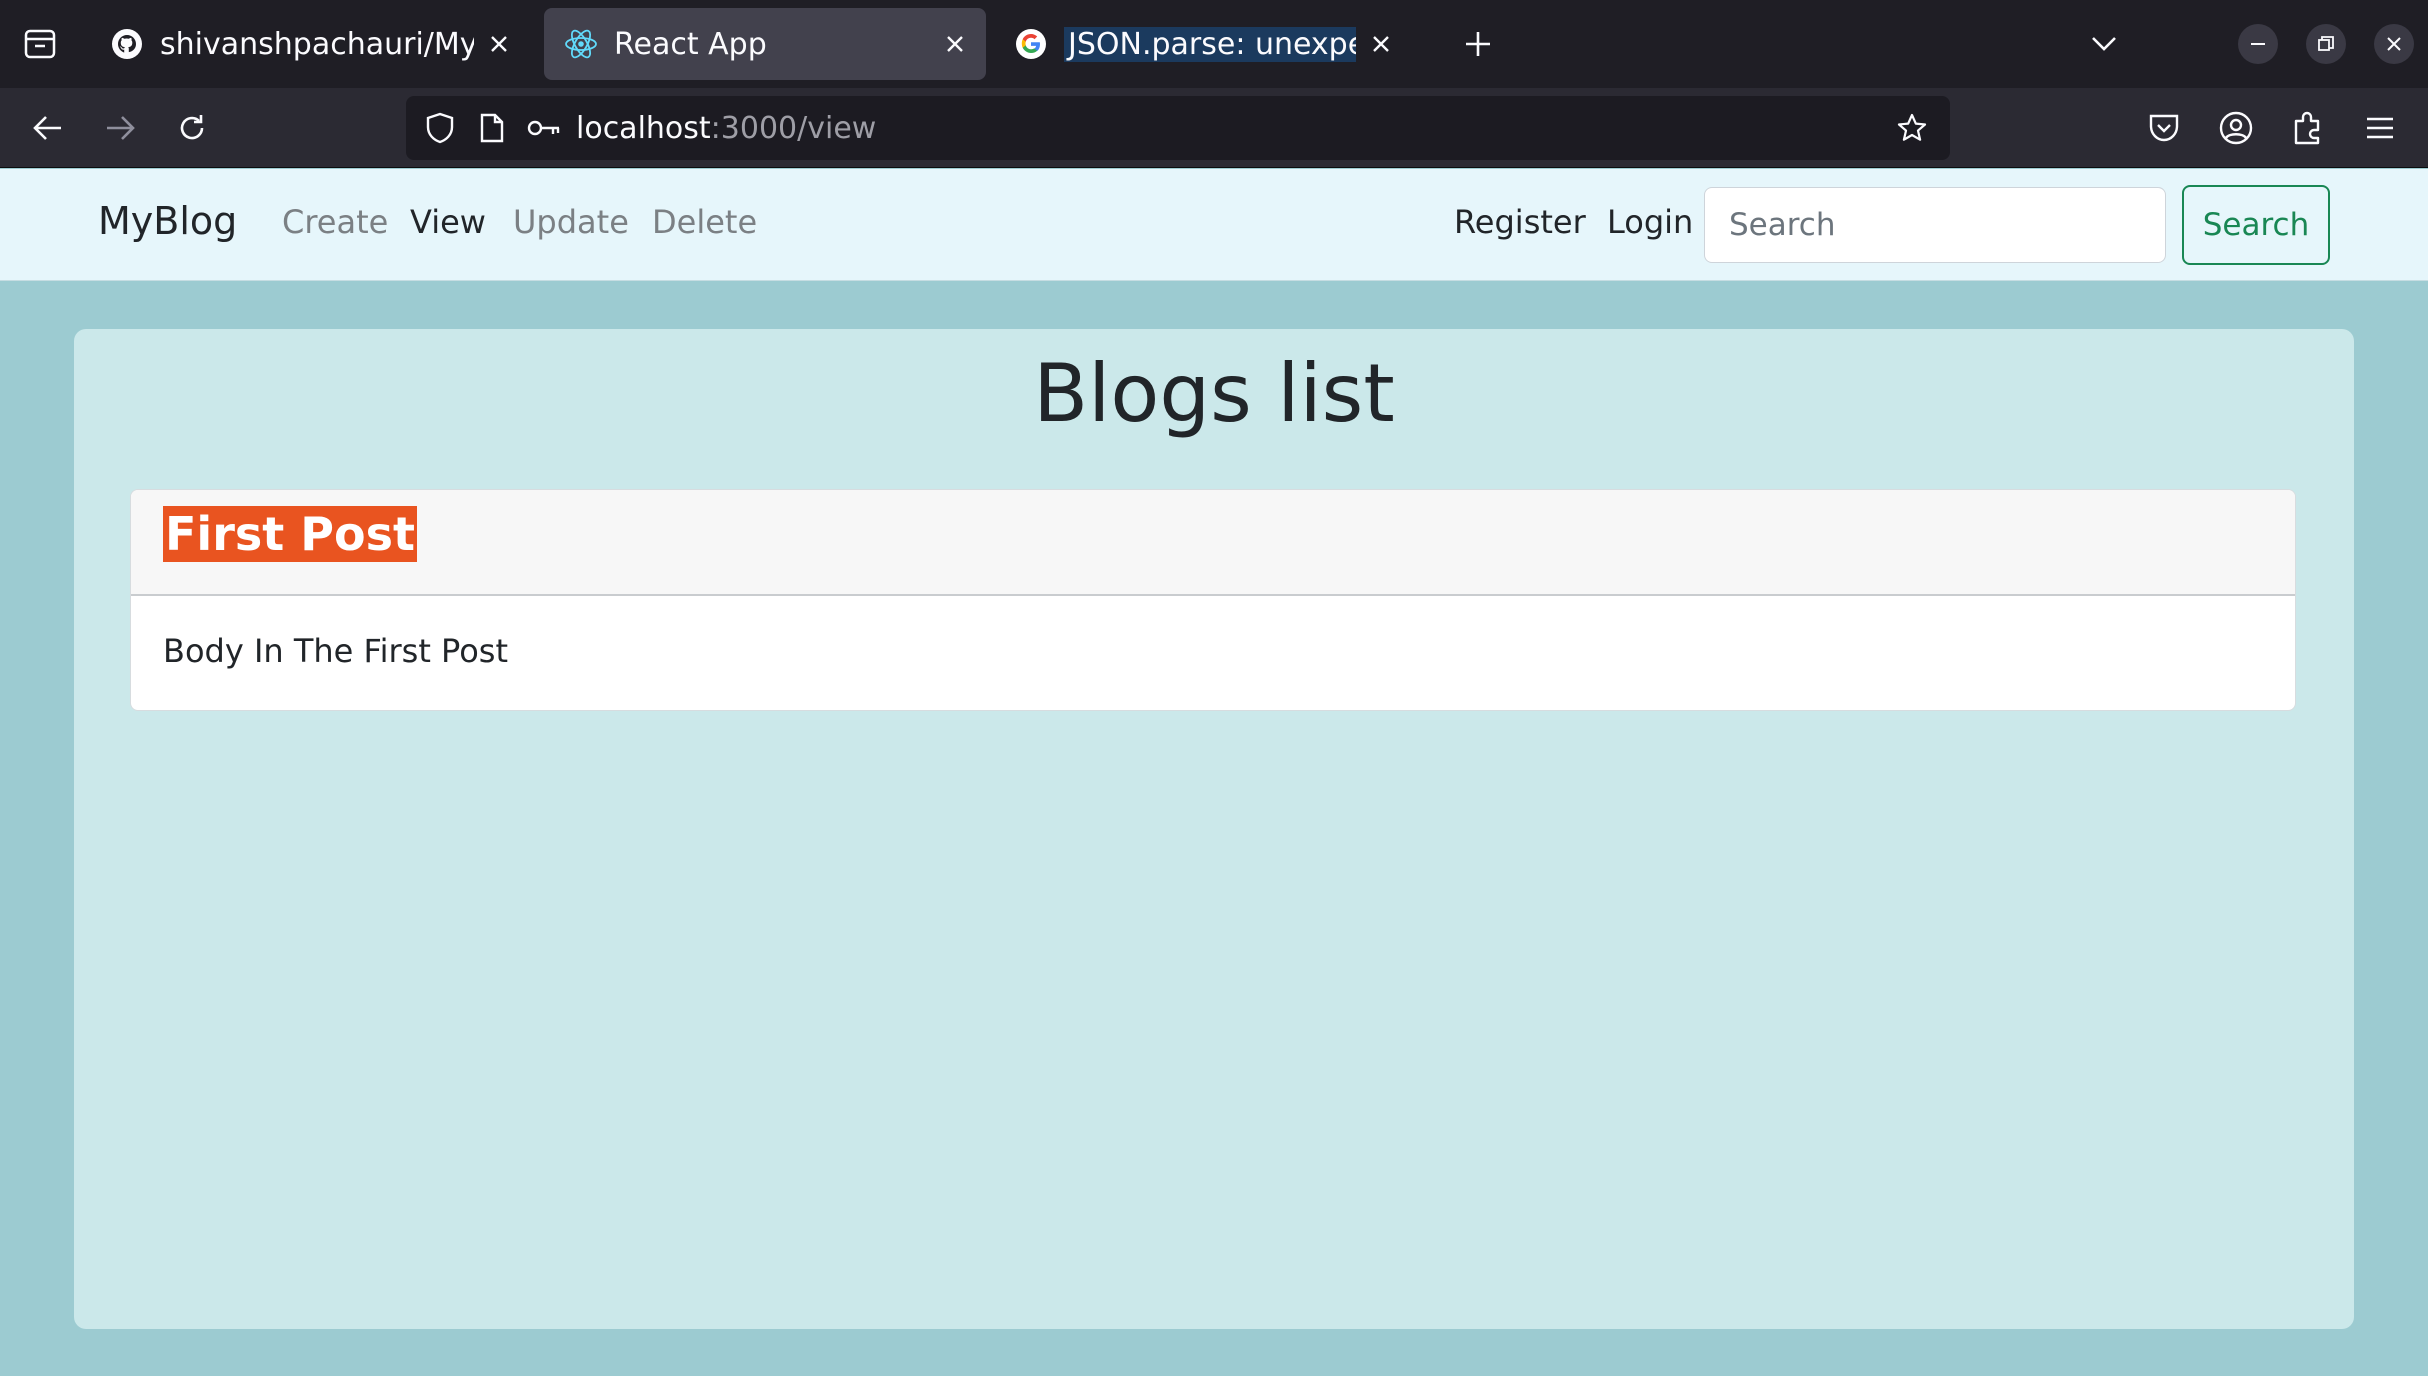 The image size is (2428, 1376). What do you see at coordinates (1520, 222) in the screenshot?
I see `nav-link-register: Register` at bounding box center [1520, 222].